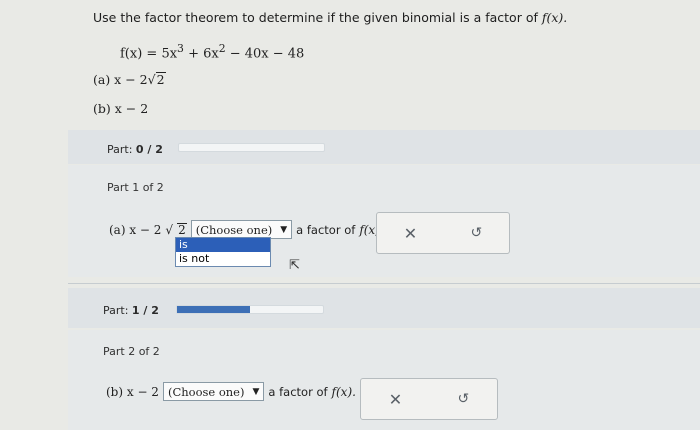 Image resolution: width=700 pixels, height=430 pixels. I want to click on part2-binomial: (b) x − 2, so click(132, 391).